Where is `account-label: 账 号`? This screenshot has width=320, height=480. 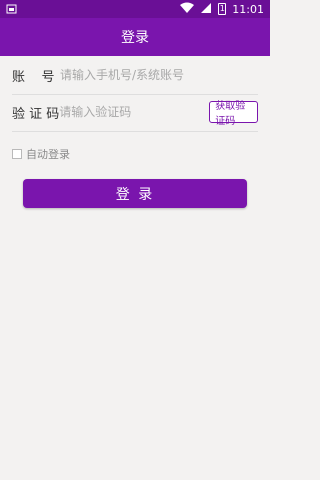
account-label: 账 号 is located at coordinates (33, 77).